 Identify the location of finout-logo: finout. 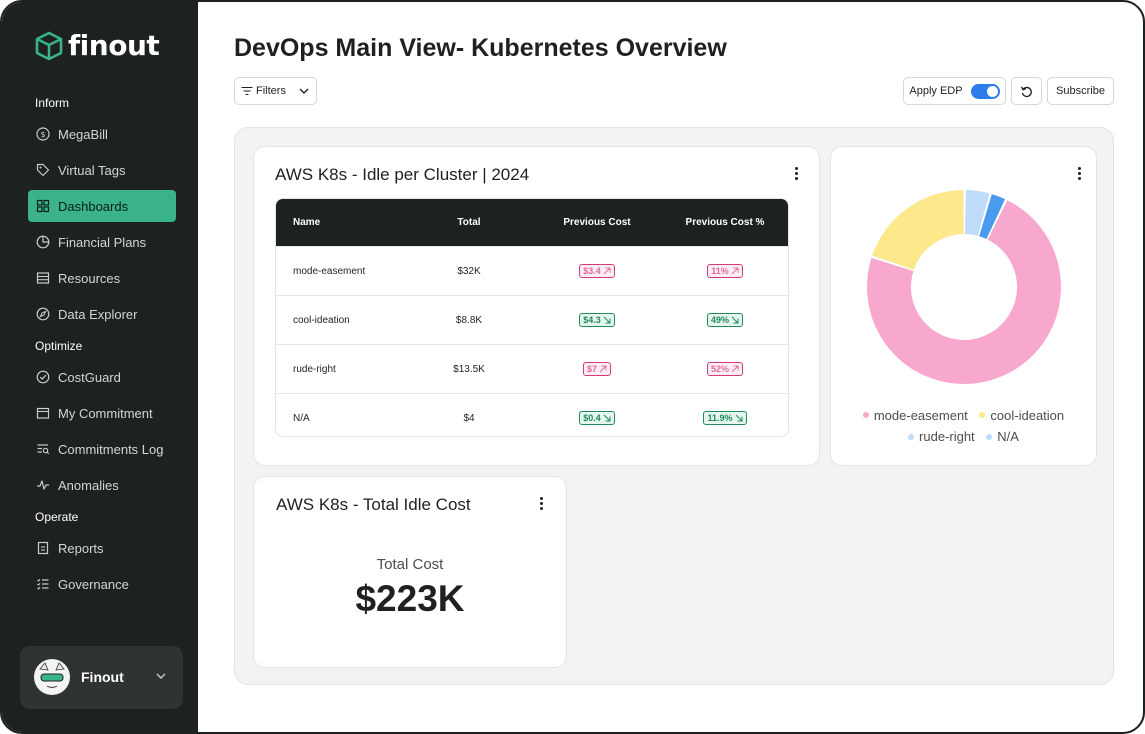
(97, 45).